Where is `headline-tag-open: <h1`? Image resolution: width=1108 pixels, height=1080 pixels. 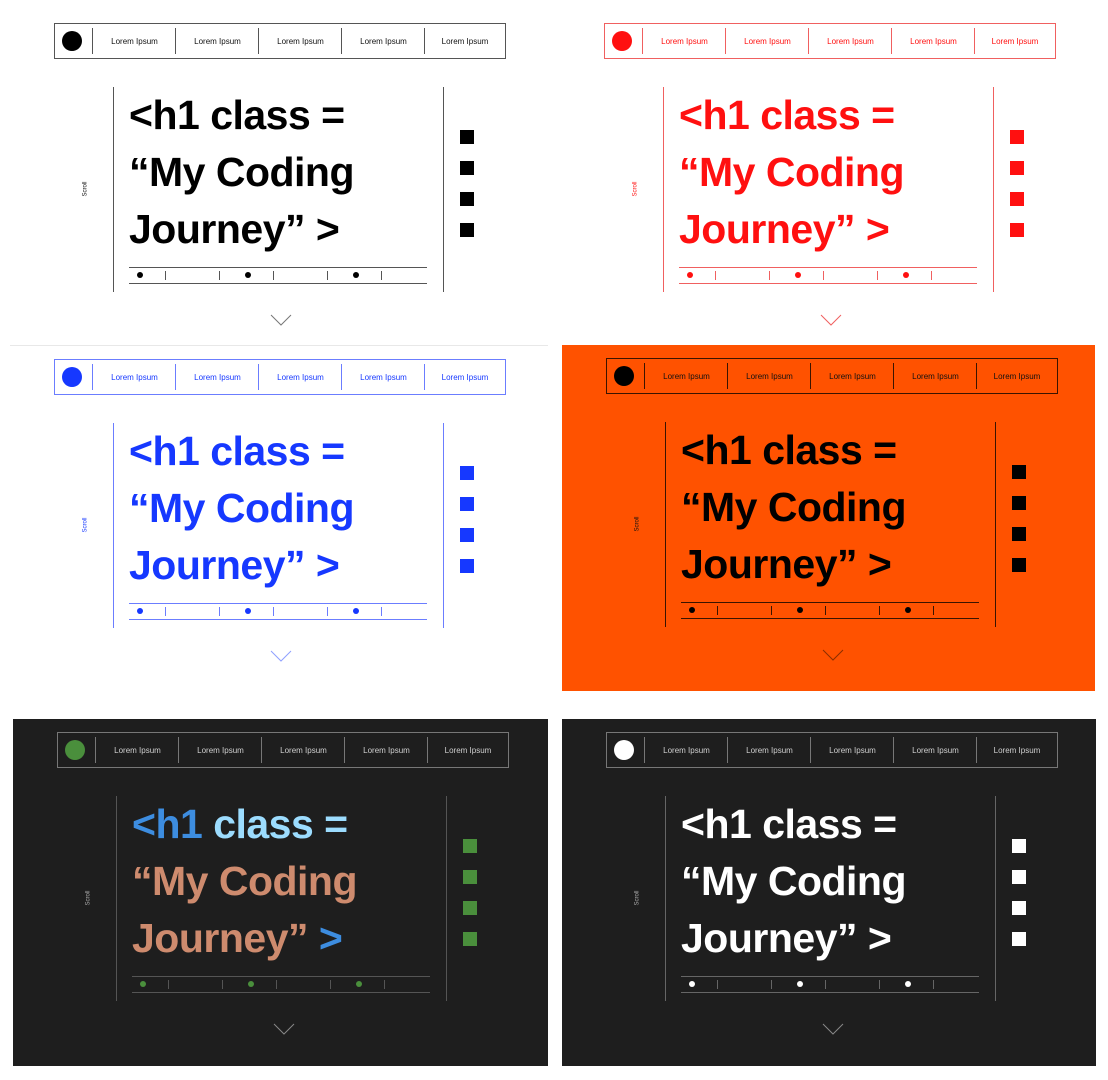 headline-tag-open: <h1 is located at coordinates (164, 115).